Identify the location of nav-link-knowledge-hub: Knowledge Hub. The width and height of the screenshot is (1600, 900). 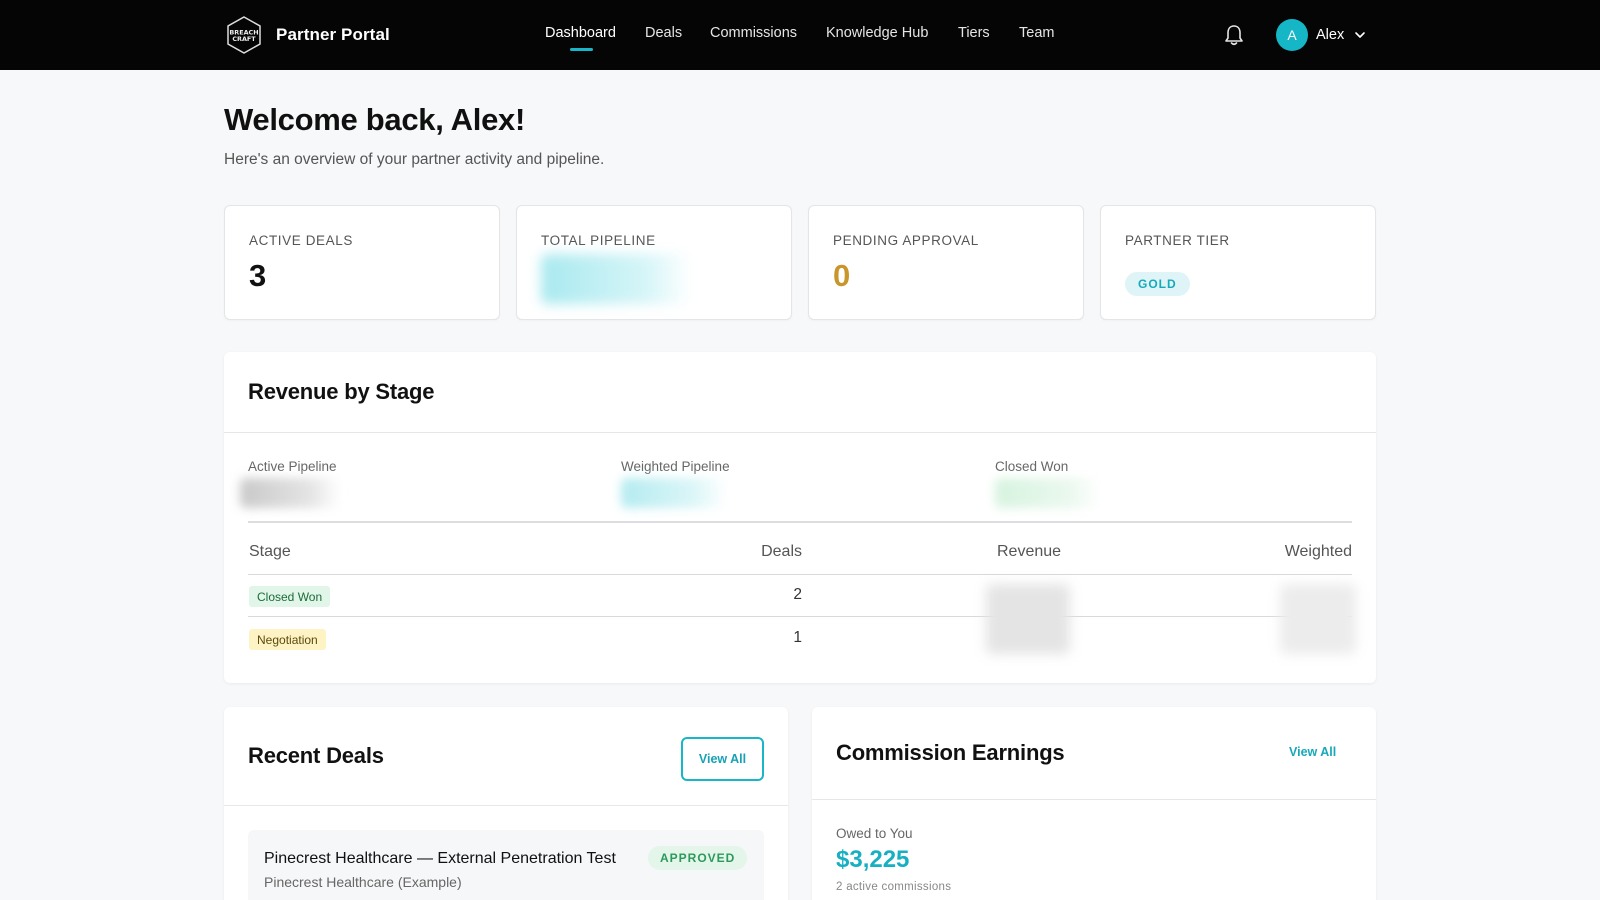
(877, 33).